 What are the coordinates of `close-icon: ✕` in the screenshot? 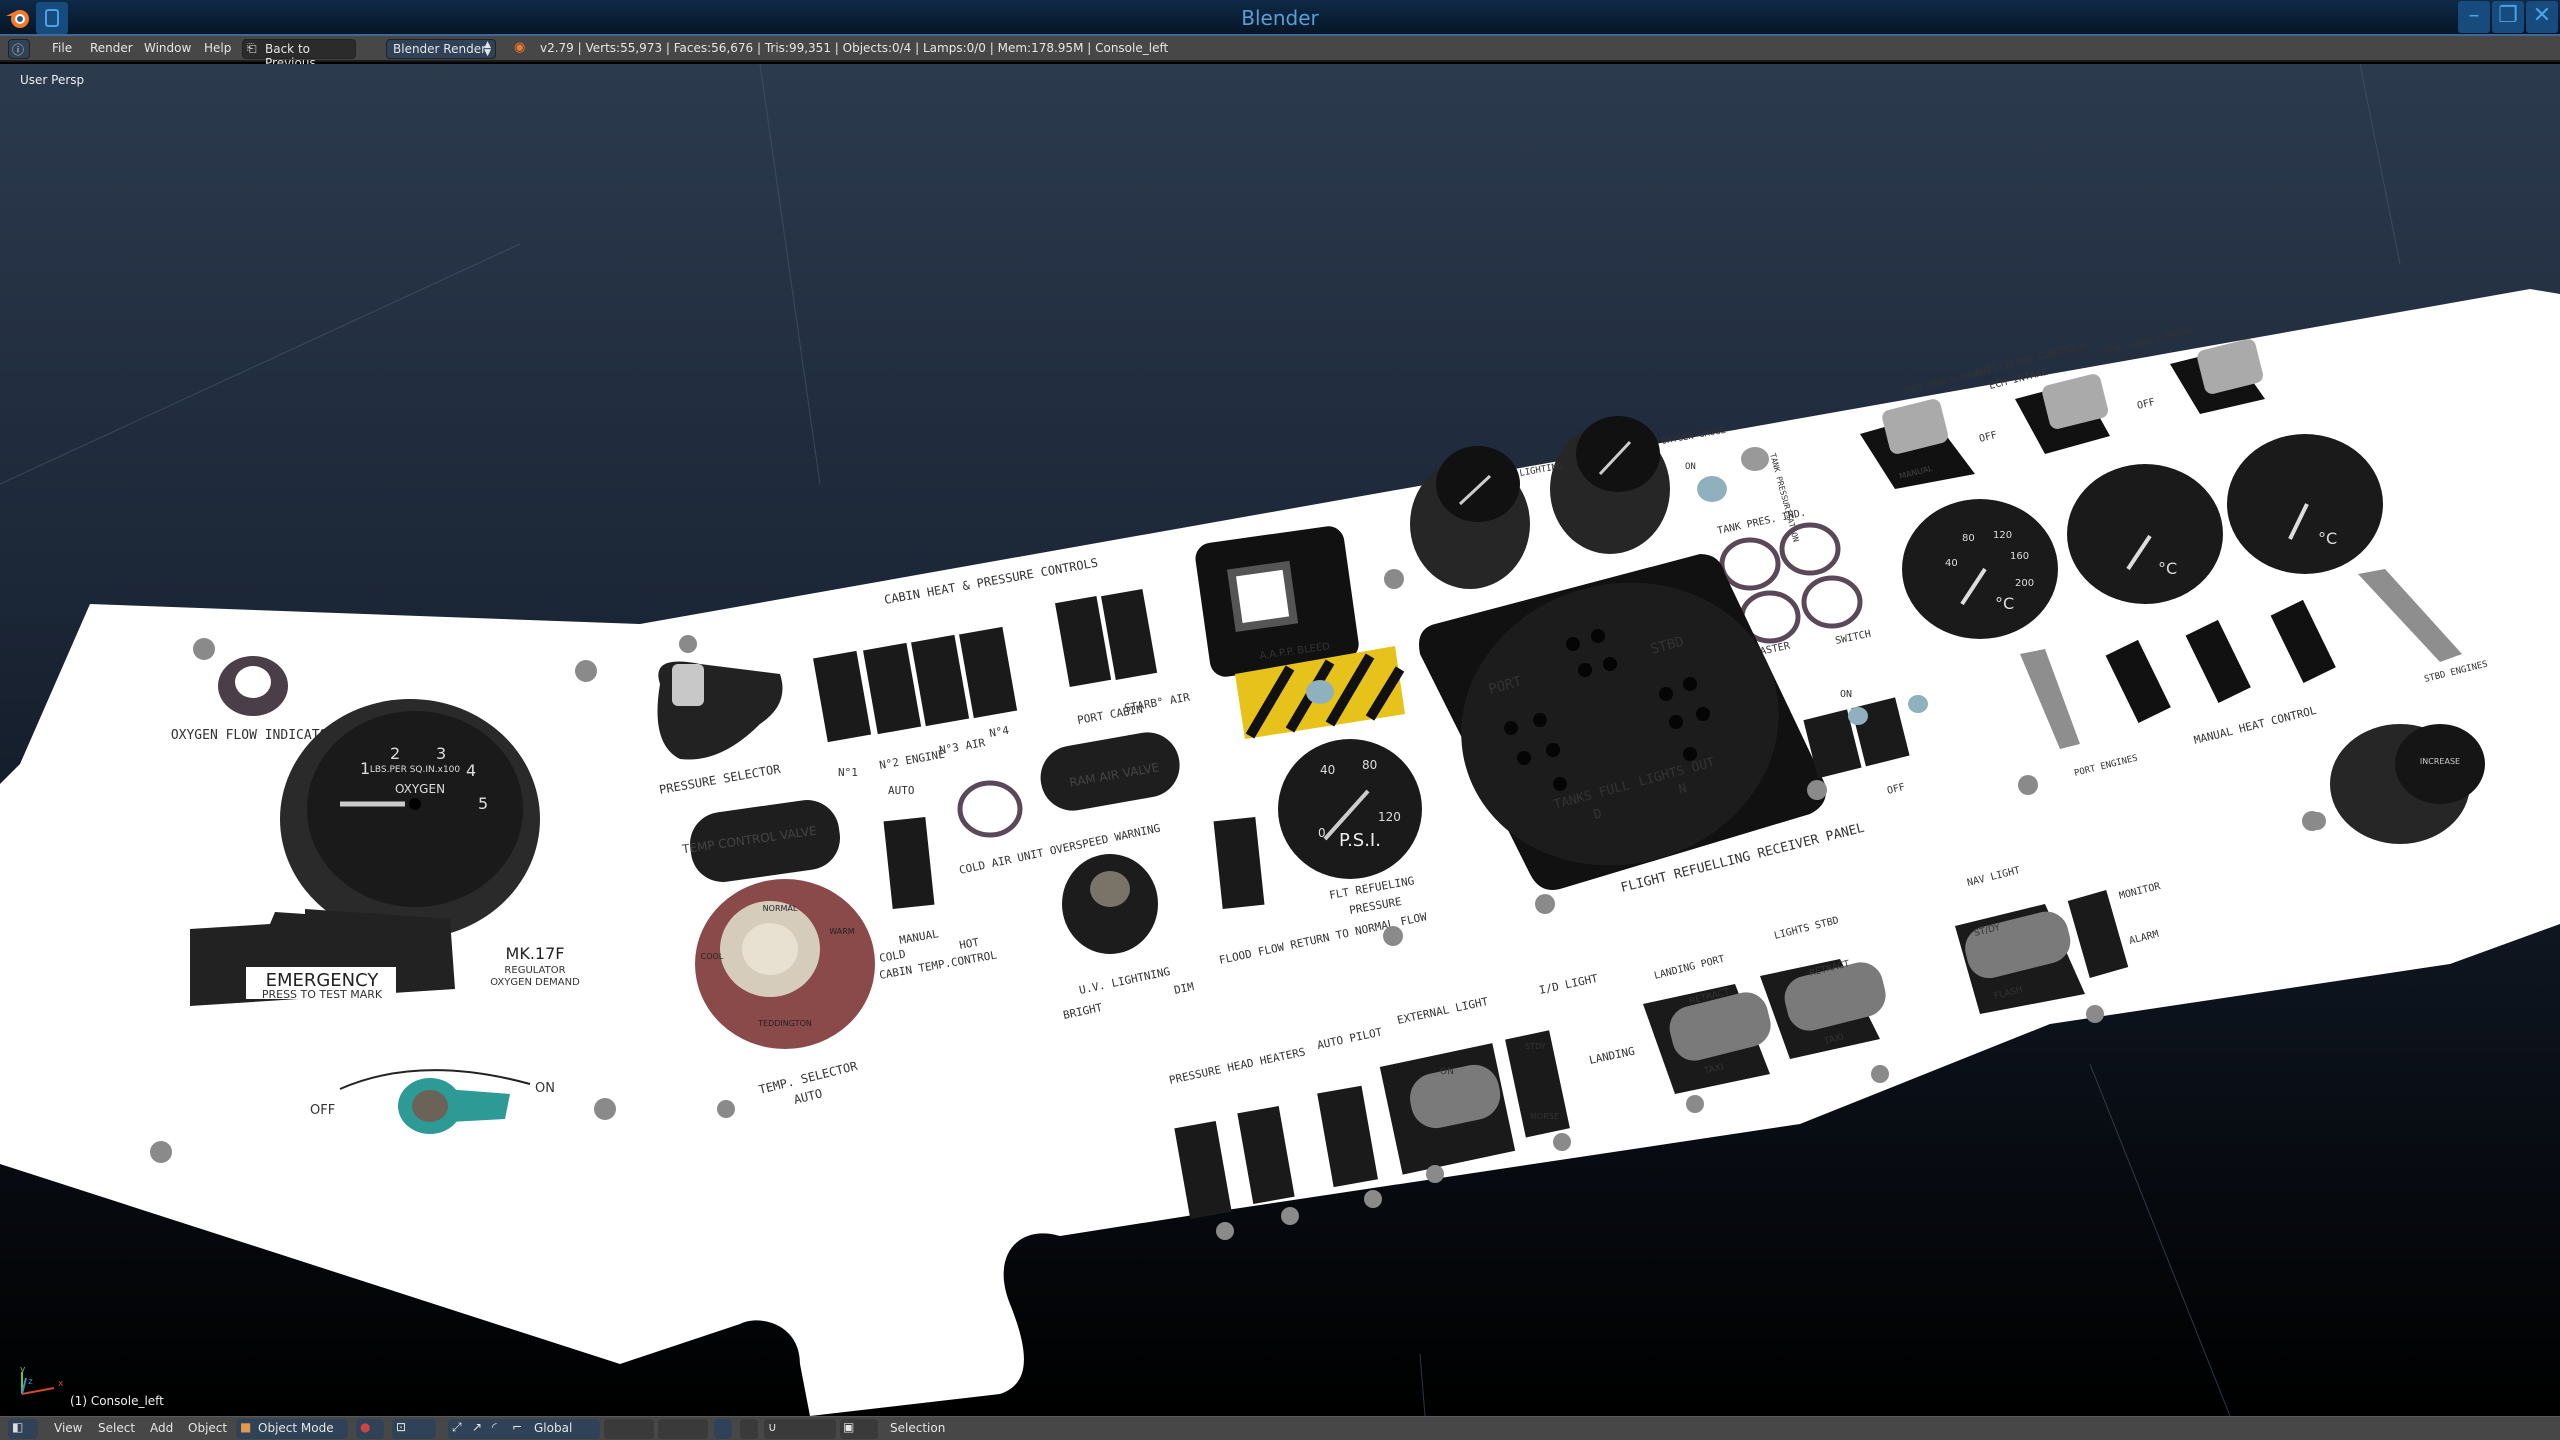 It's located at (2542, 15).